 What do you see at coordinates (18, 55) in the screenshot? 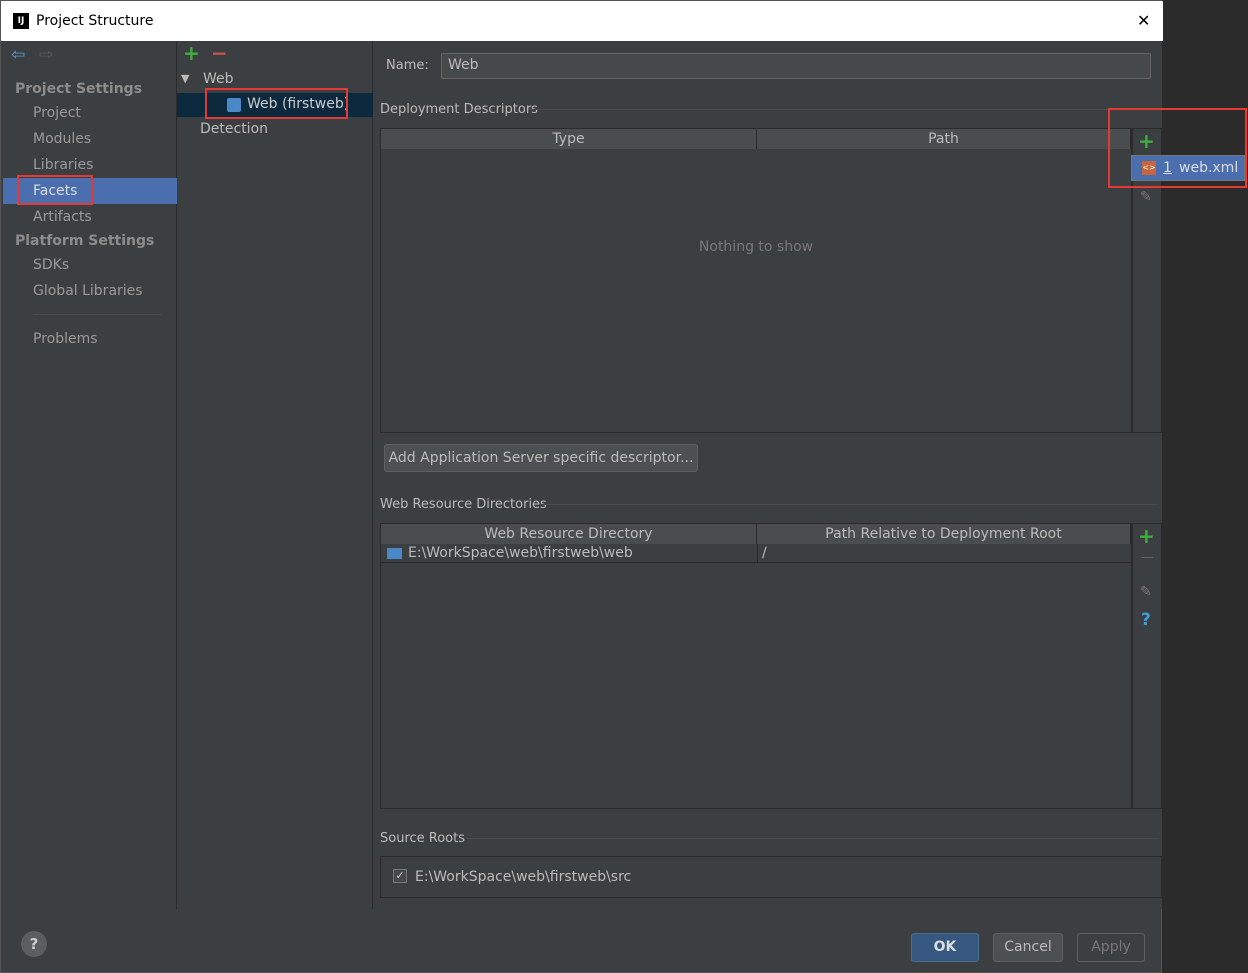
I see `back-arrow-icon: ⇦` at bounding box center [18, 55].